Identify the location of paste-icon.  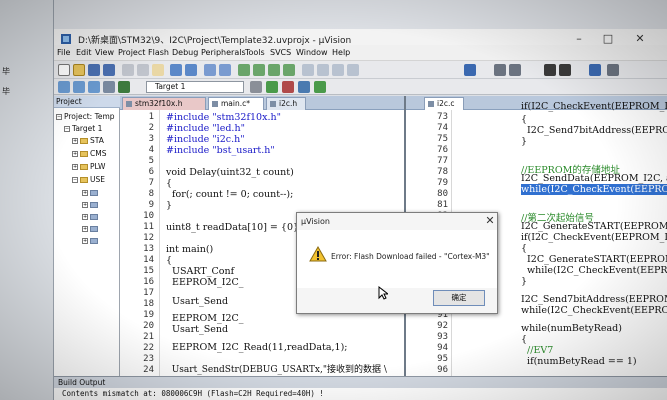
(158, 70).